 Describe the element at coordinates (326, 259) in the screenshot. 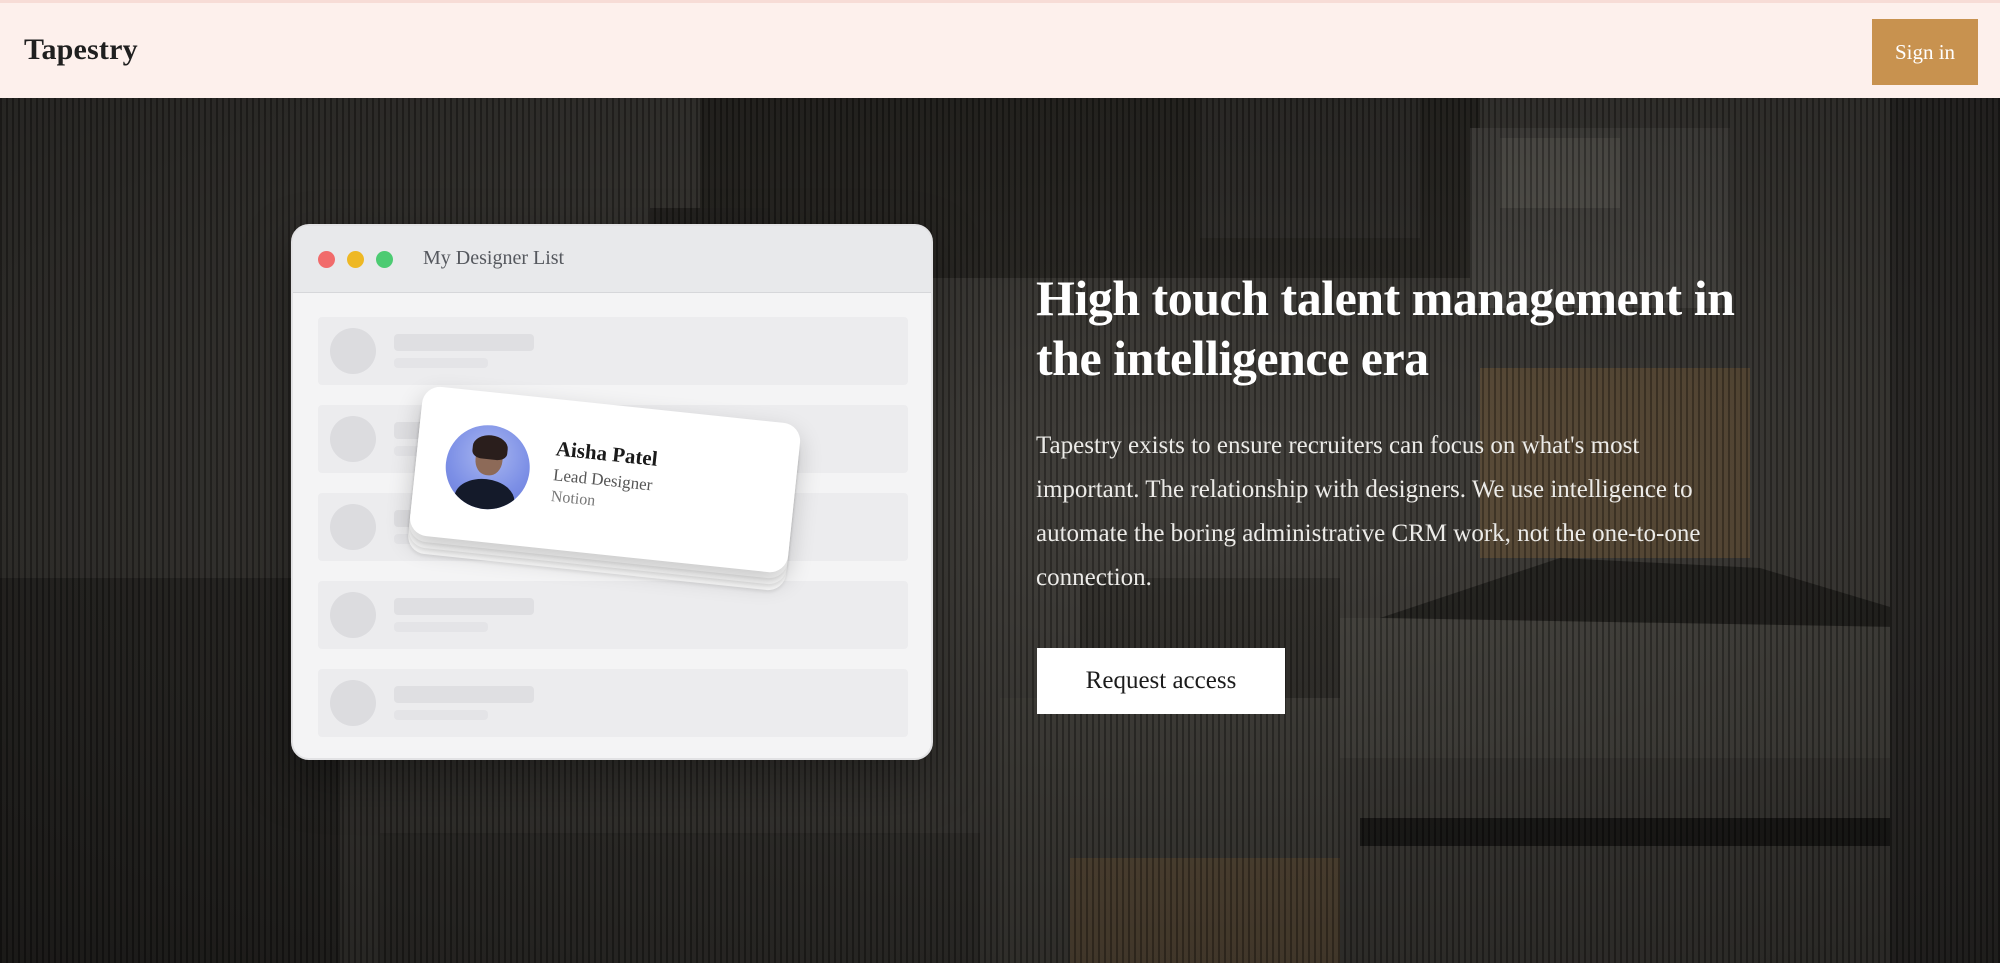

I see `window-close-dot` at that location.